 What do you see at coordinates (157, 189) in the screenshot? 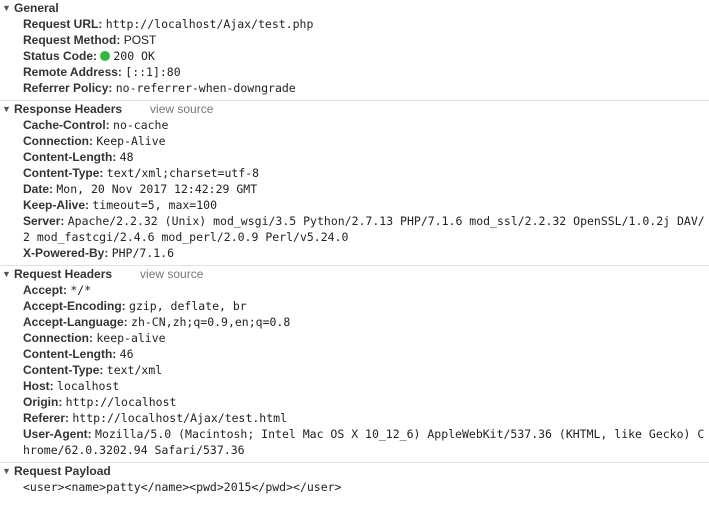
I see `header-value: Mon, 20 Nov 2017 12:42:29 GMT` at bounding box center [157, 189].